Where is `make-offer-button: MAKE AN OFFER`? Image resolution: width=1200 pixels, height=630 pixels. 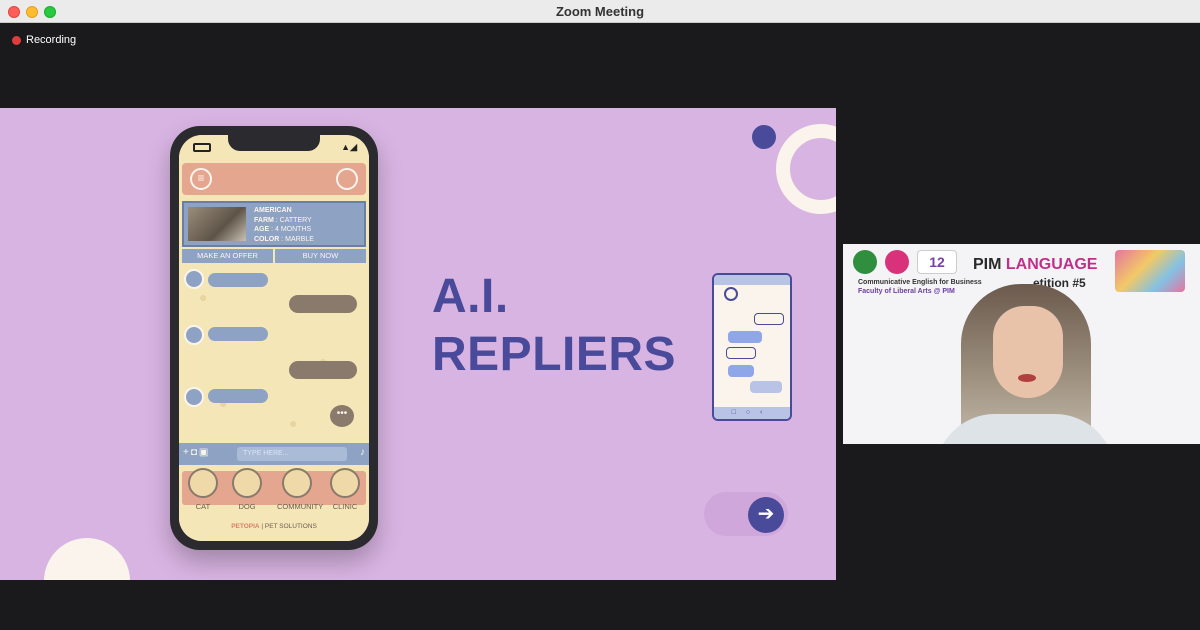 make-offer-button: MAKE AN OFFER is located at coordinates (227, 256).